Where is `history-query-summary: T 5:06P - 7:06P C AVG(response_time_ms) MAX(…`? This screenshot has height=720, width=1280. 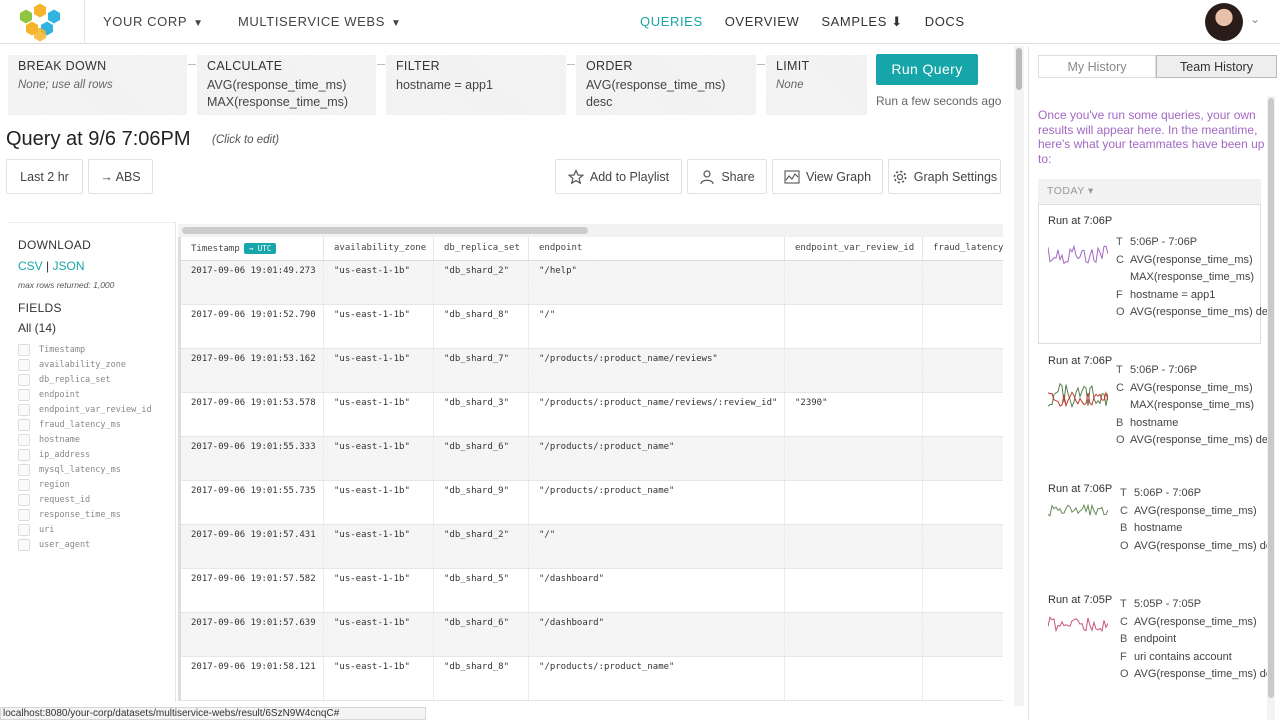
history-query-summary: T 5:06P - 7:06P C AVG(response_time_ms) MAX(… is located at coordinates (1192, 408).